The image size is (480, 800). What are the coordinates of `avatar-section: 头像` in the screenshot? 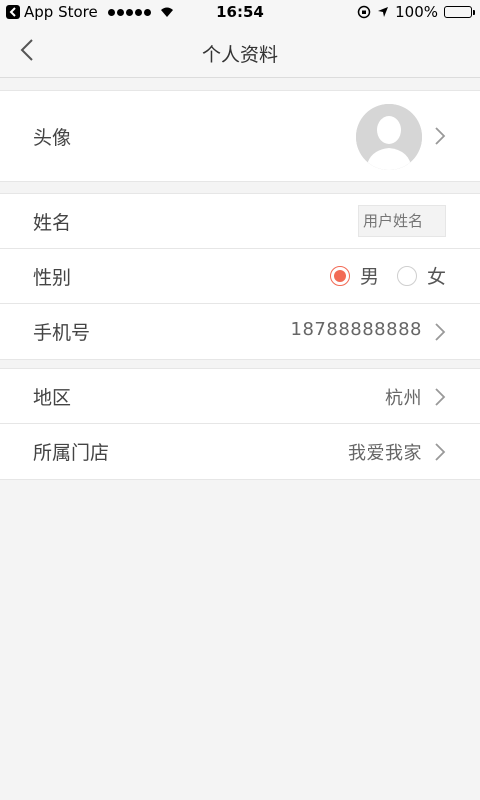 It's located at (240, 136).